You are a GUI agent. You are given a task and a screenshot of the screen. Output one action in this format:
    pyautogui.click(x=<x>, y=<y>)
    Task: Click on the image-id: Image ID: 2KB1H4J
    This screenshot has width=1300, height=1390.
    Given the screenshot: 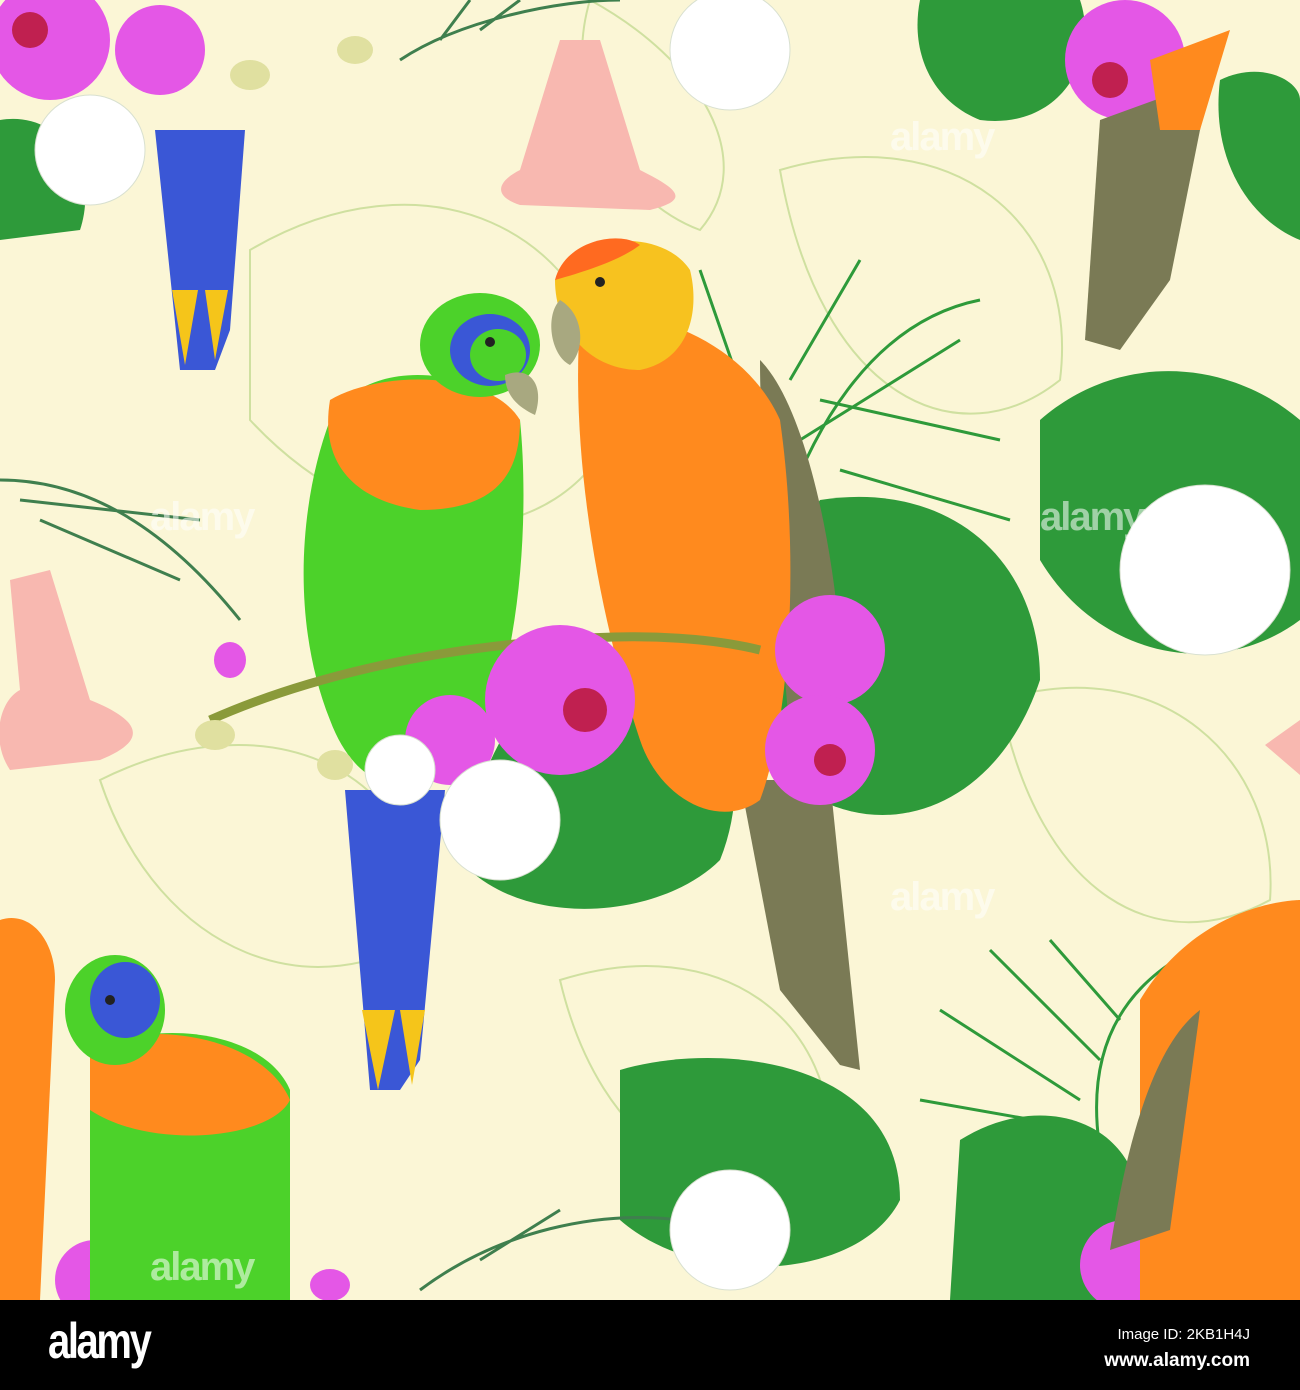 What is the action you would take?
    pyautogui.click(x=1183, y=1334)
    